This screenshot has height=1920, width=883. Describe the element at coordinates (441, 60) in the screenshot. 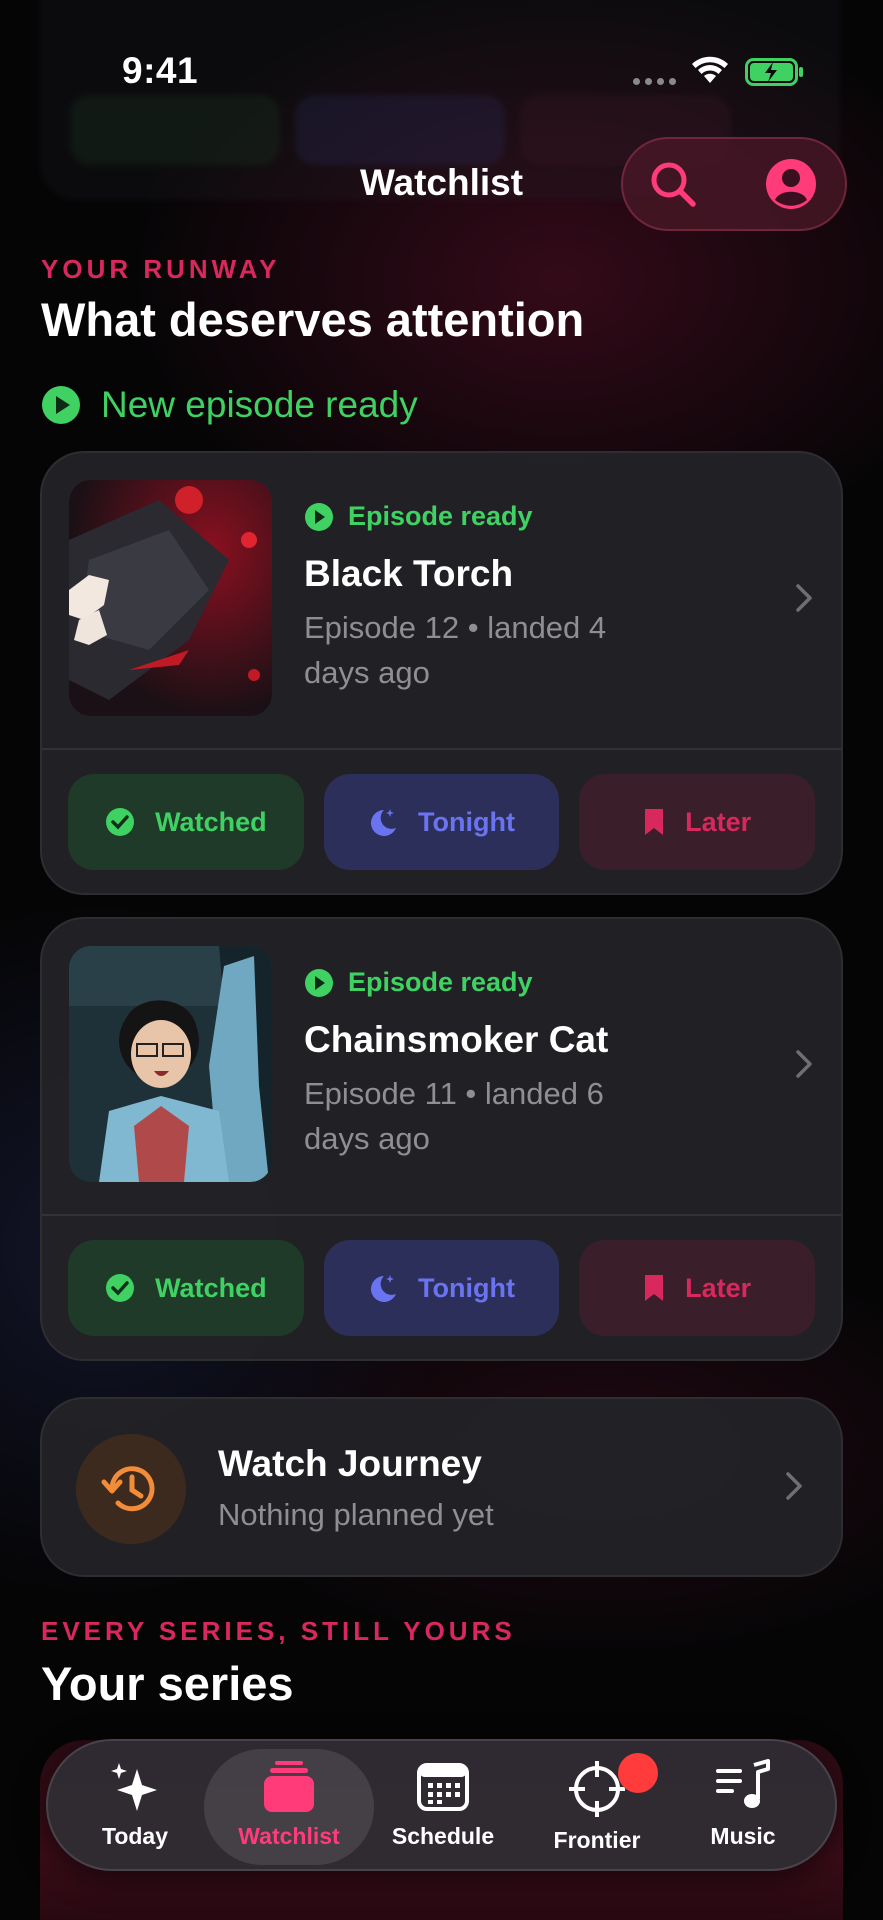

I see `status-bar: 9:41` at that location.